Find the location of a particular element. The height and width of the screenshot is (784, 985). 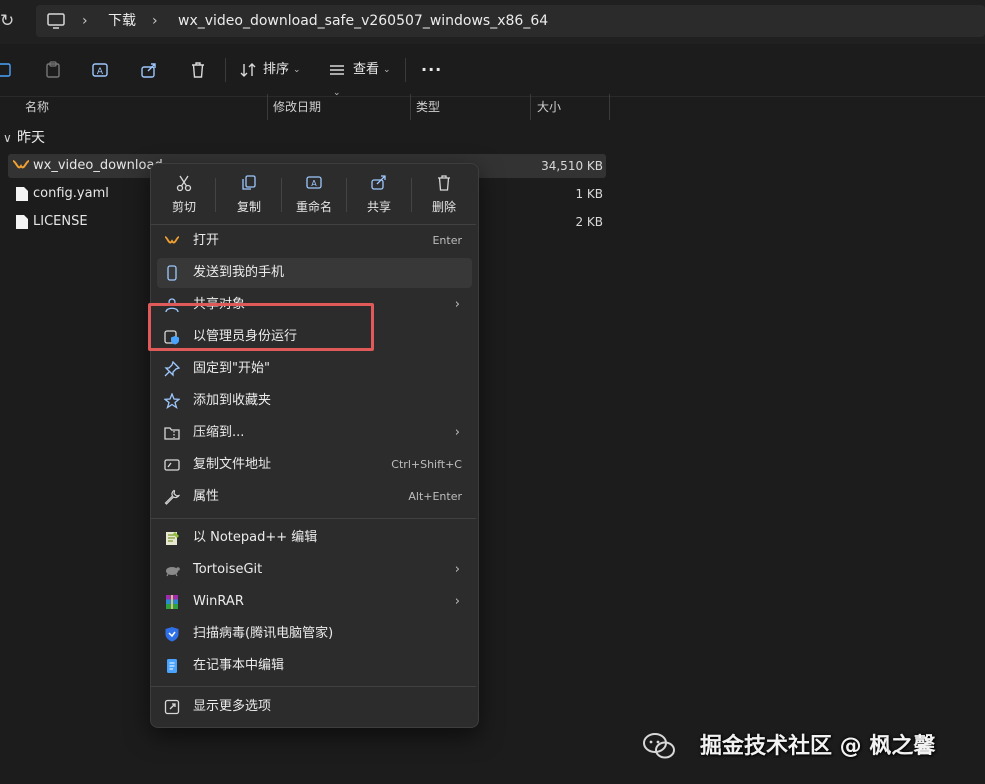

menu-item-tortoisegit: TortoiseGit › is located at coordinates (314, 570).